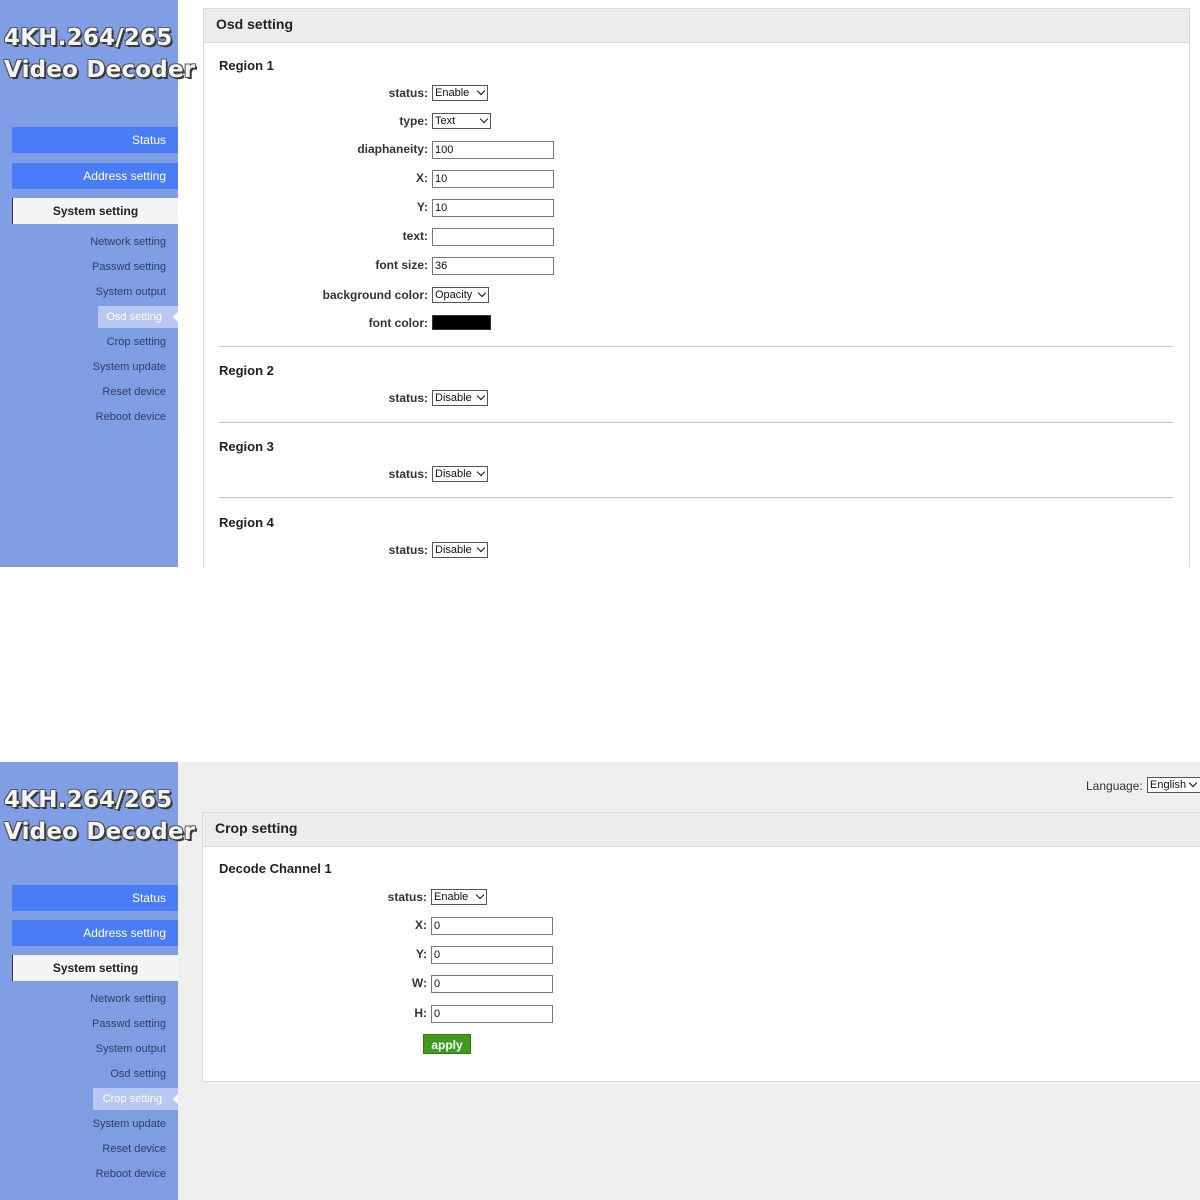 The image size is (1200, 1200). I want to click on crop-status-row: status: Enable, so click(437, 898).